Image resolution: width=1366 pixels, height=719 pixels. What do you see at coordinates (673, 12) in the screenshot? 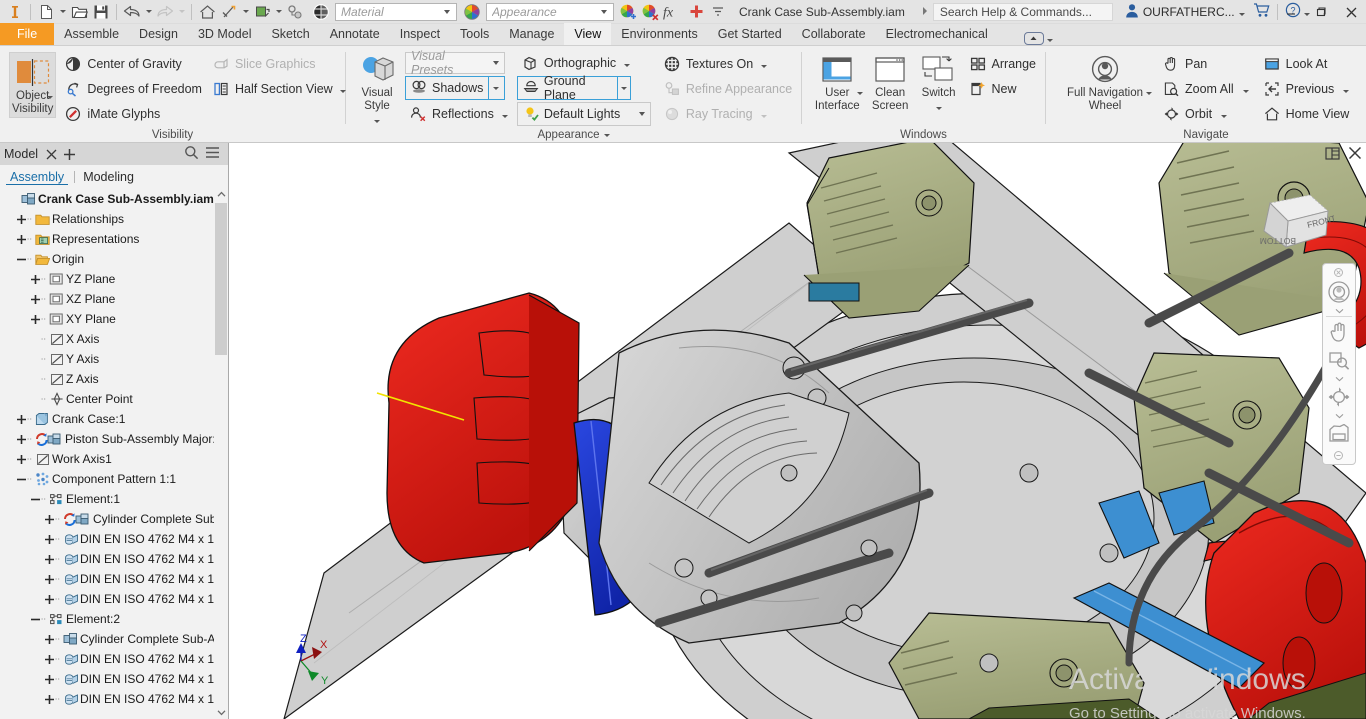
I see `parameters-fx-icon: fx` at bounding box center [673, 12].